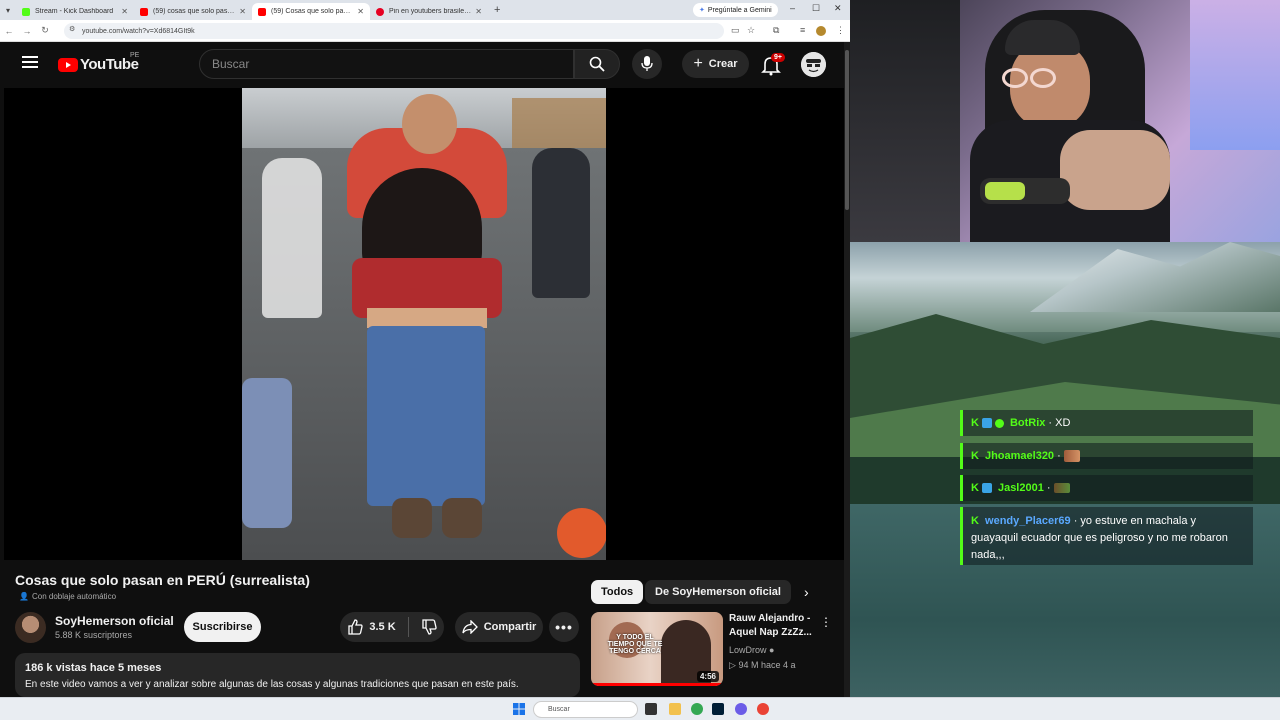 This screenshot has width=1280, height=720. I want to click on windows-start-icon, so click(519, 709).